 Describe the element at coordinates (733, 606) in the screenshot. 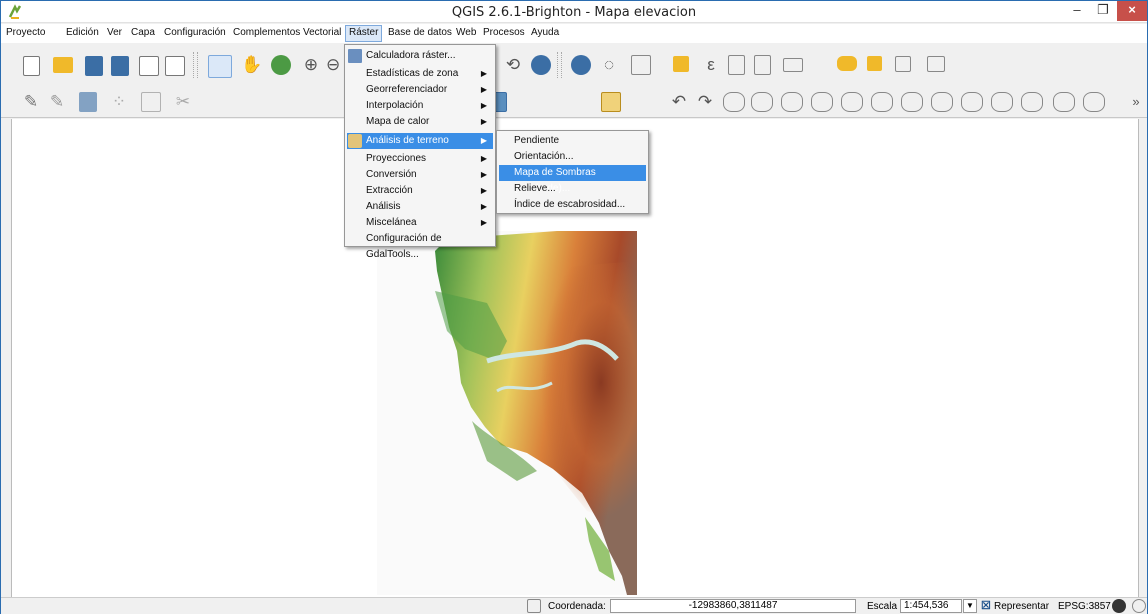

I see `coordinate-field: -12983860,3811487` at that location.